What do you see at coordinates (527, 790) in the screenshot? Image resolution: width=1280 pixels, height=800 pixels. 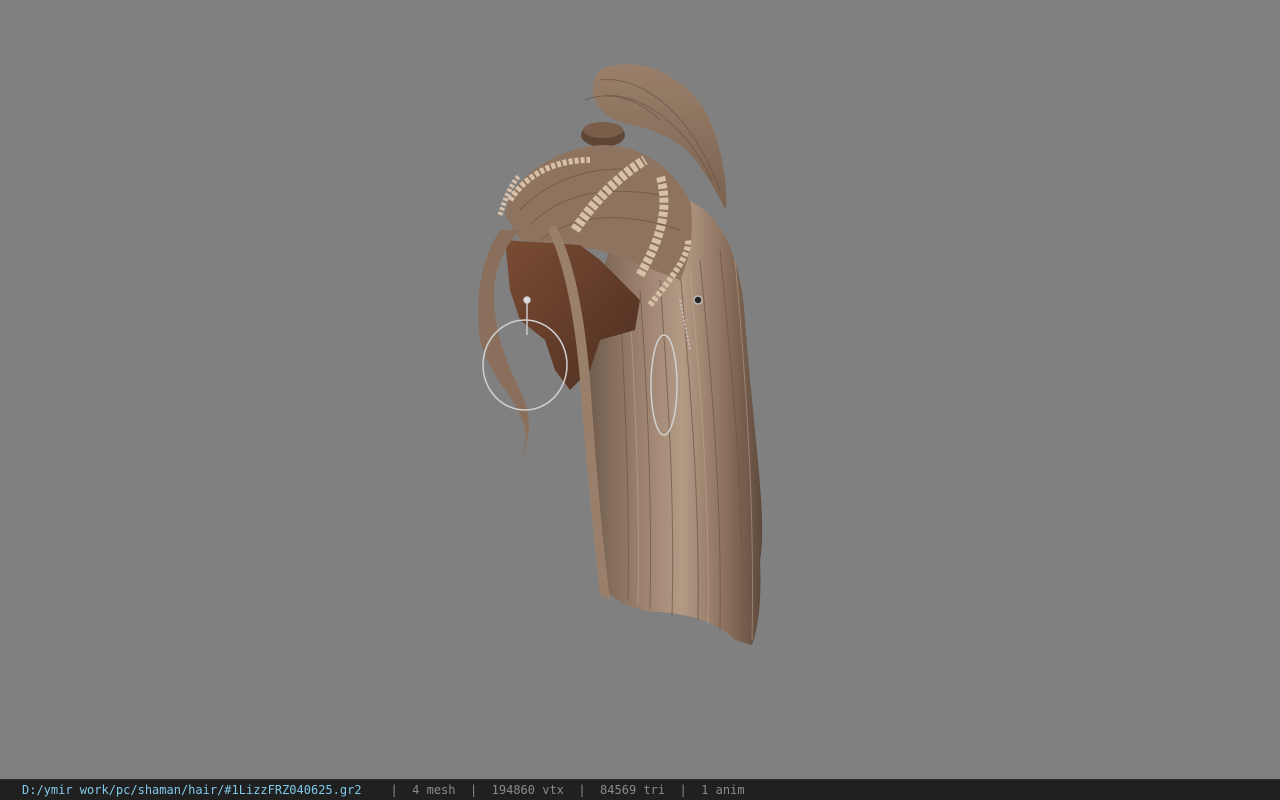 I see `vertex-count: 194860 vtx` at bounding box center [527, 790].